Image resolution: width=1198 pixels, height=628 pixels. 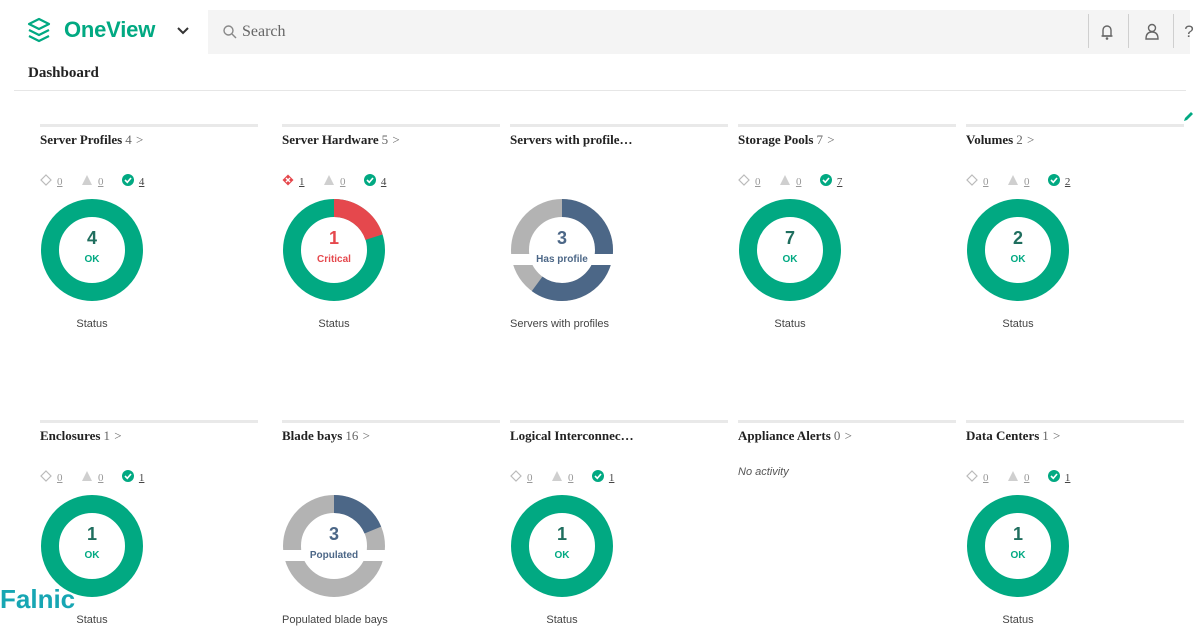 I want to click on panel-title-link: Server Hardware 5 >, so click(x=341, y=140).